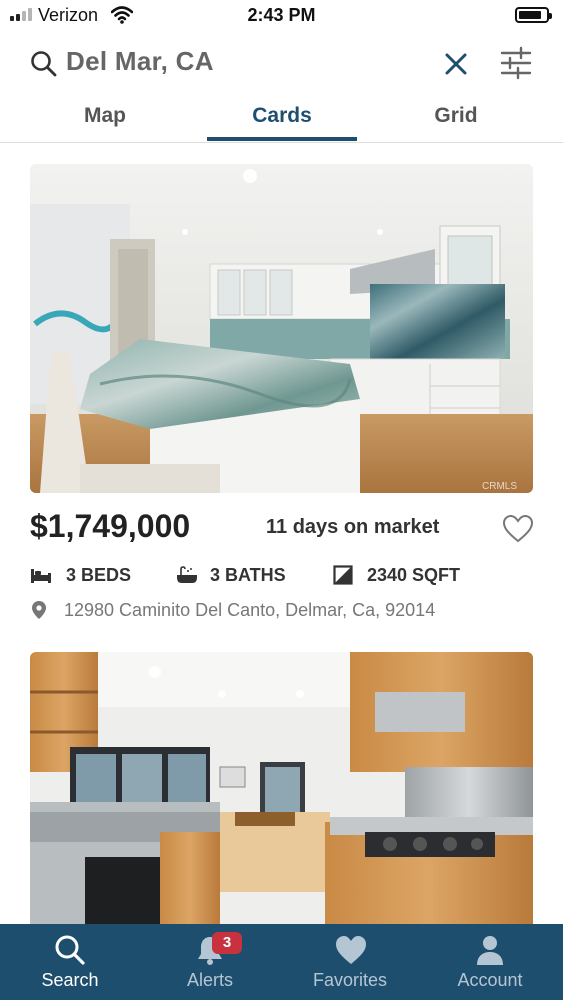  Describe the element at coordinates (351, 950) in the screenshot. I see `heart-icon` at that location.